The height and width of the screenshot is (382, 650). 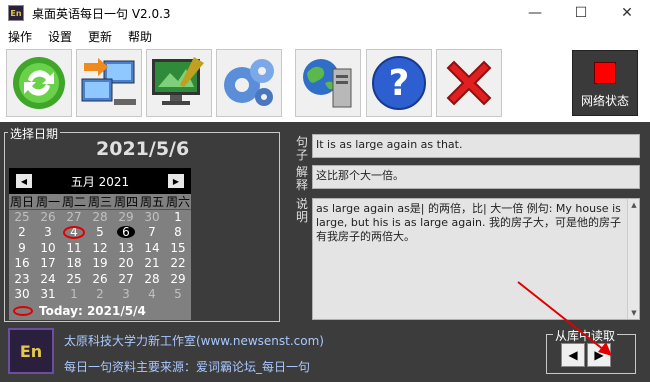 What do you see at coordinates (100, 311) in the screenshot?
I see `today-link: Today: 2021/5/4` at bounding box center [100, 311].